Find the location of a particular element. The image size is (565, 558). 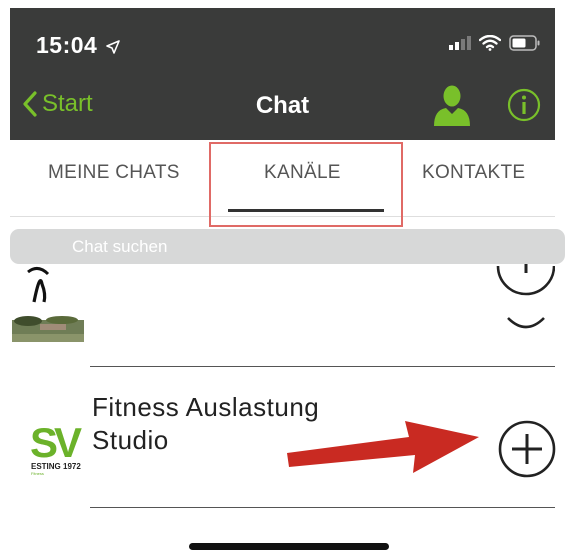

sv-esting-logo: SV ESTING 1972 Fitness is located at coordinates (60, 447).